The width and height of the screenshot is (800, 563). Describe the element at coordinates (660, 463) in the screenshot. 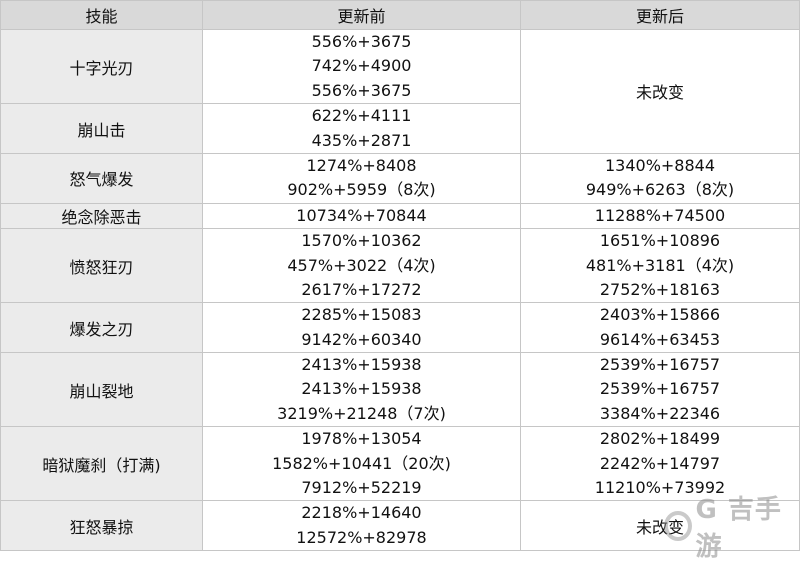

I see `value-line: 2242%+14797` at that location.